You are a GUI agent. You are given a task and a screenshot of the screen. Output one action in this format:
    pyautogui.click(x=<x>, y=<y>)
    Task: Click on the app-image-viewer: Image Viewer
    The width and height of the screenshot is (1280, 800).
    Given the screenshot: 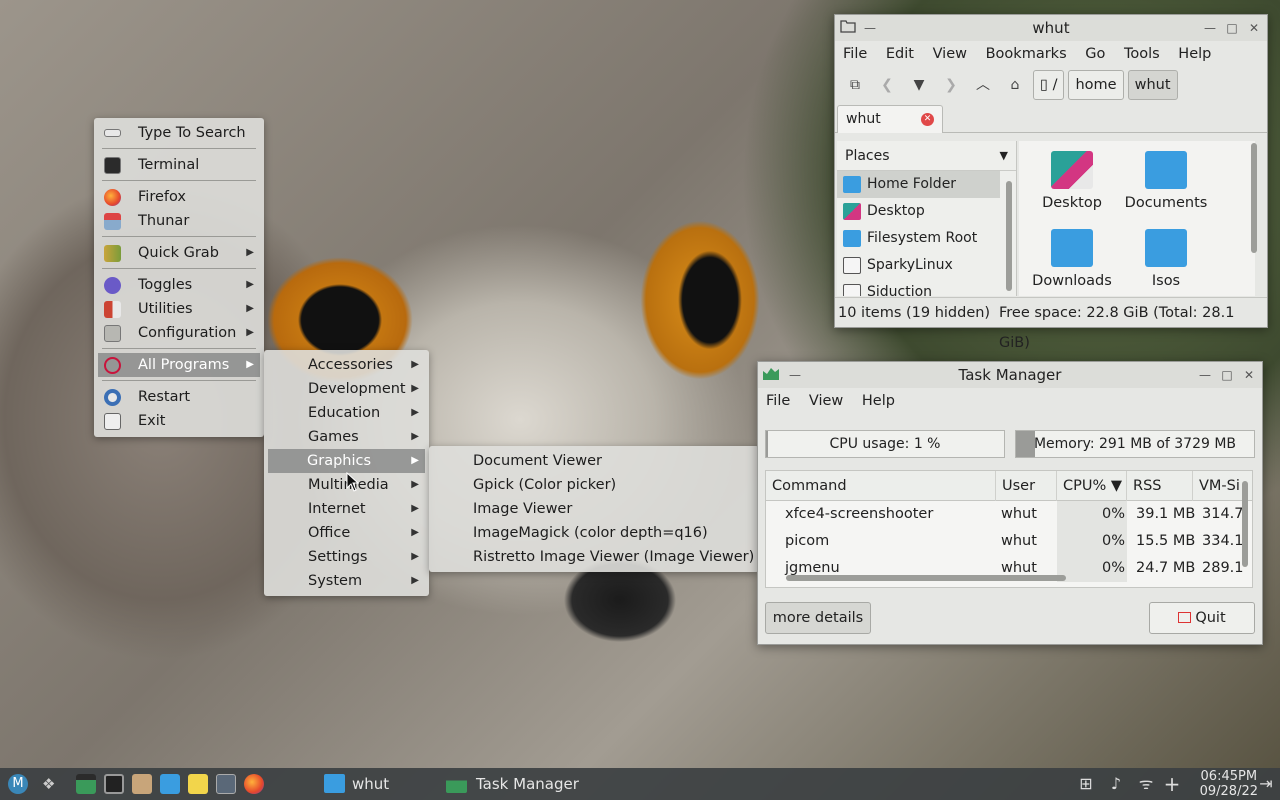 What is the action you would take?
    pyautogui.click(x=594, y=509)
    